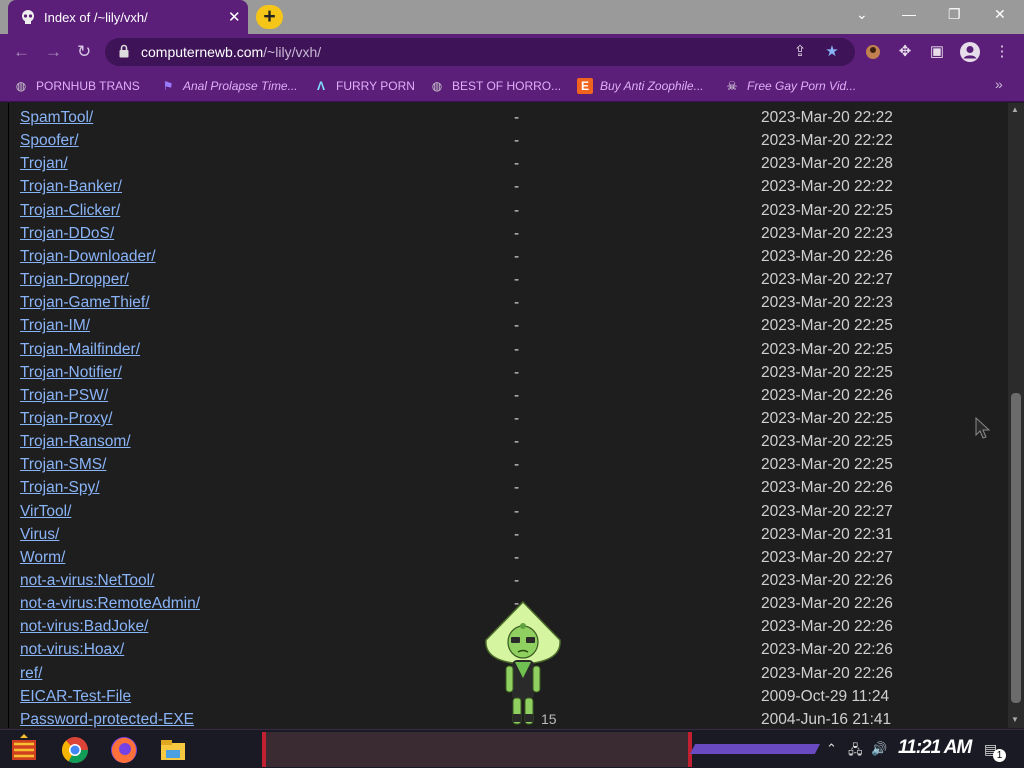 This screenshot has height=768, width=1024. Describe the element at coordinates (954, 14) in the screenshot. I see `restore-button: ❐` at that location.